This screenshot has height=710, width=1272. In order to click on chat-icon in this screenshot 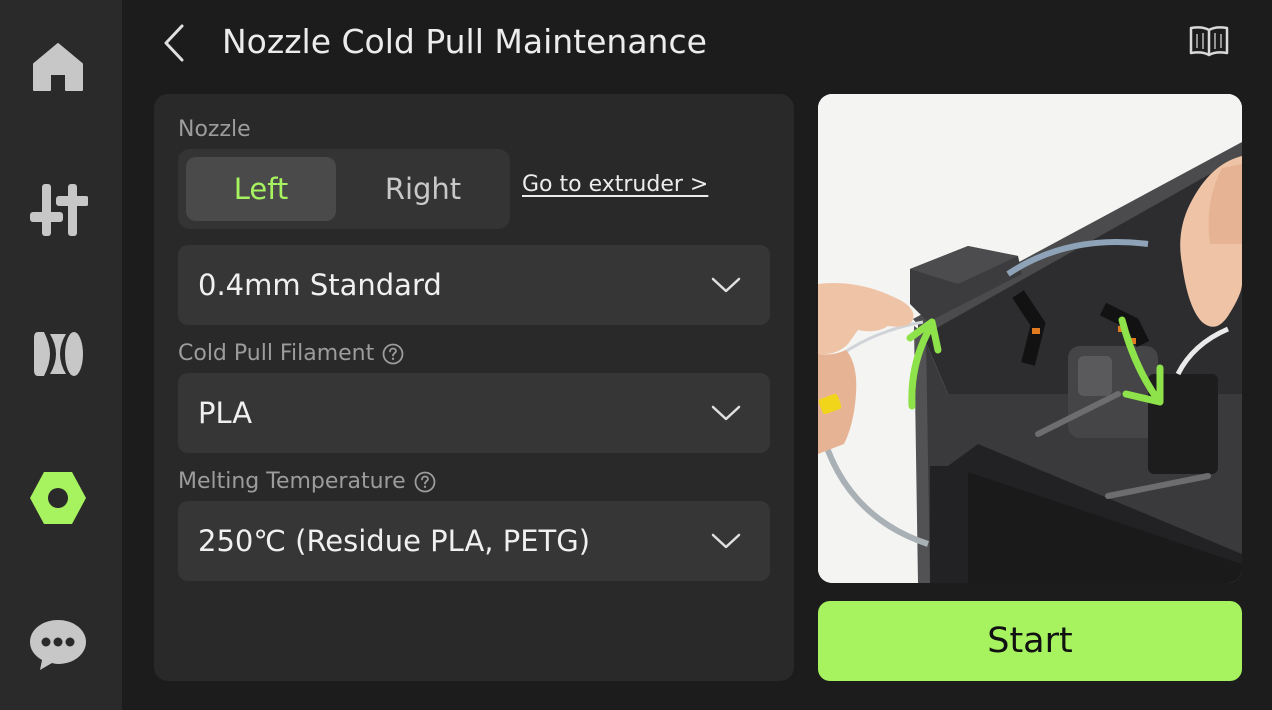, I will do `click(58, 645)`.